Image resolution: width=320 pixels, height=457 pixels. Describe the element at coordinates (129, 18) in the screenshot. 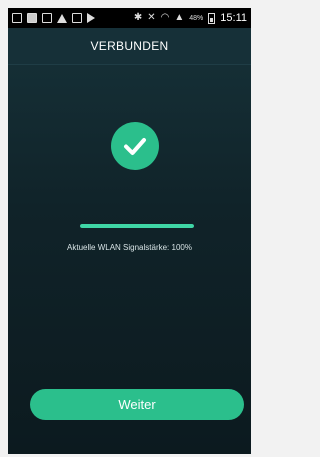

I see `status-bar: ✱ ✕ ◠ ▲ 48% 15:11` at that location.